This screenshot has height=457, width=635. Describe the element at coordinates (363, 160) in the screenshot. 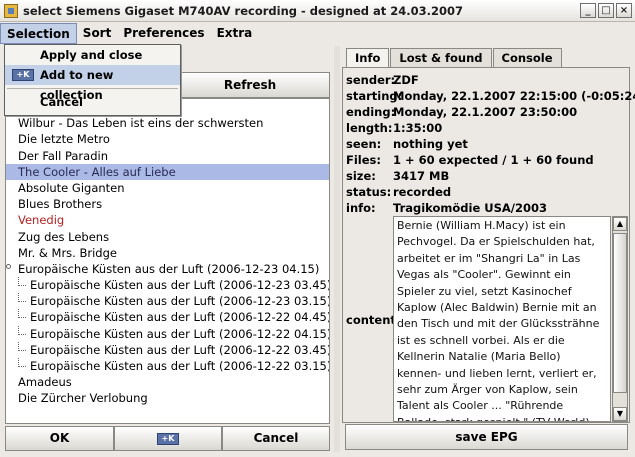

I see `info-field-key: Files:` at that location.